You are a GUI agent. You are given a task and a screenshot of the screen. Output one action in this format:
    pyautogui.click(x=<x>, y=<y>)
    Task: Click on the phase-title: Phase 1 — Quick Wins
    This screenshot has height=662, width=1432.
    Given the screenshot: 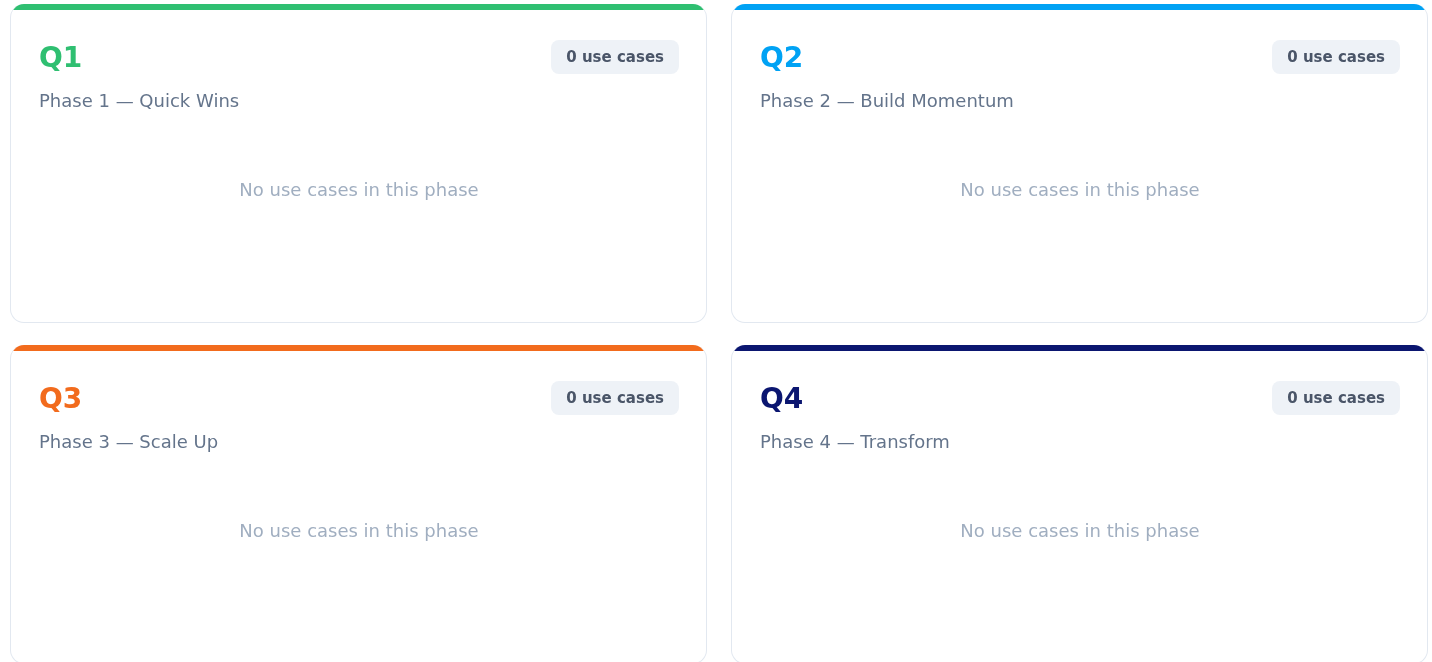 What is the action you would take?
    pyautogui.click(x=140, y=100)
    